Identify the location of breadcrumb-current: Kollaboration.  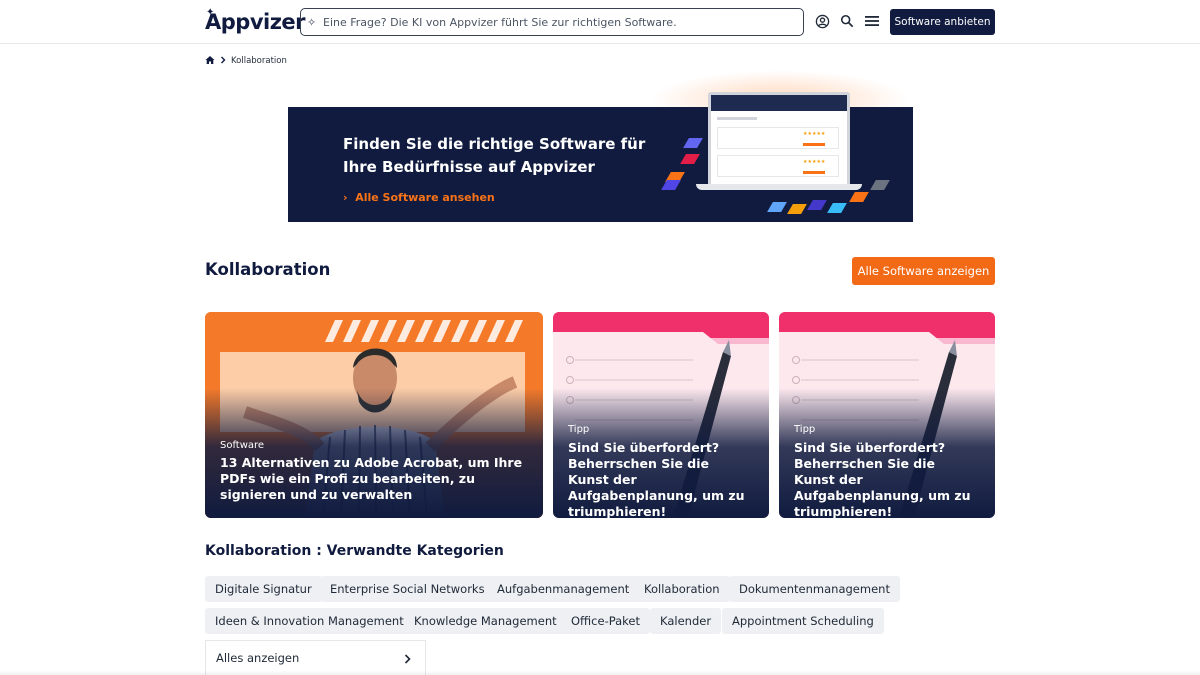
(259, 61).